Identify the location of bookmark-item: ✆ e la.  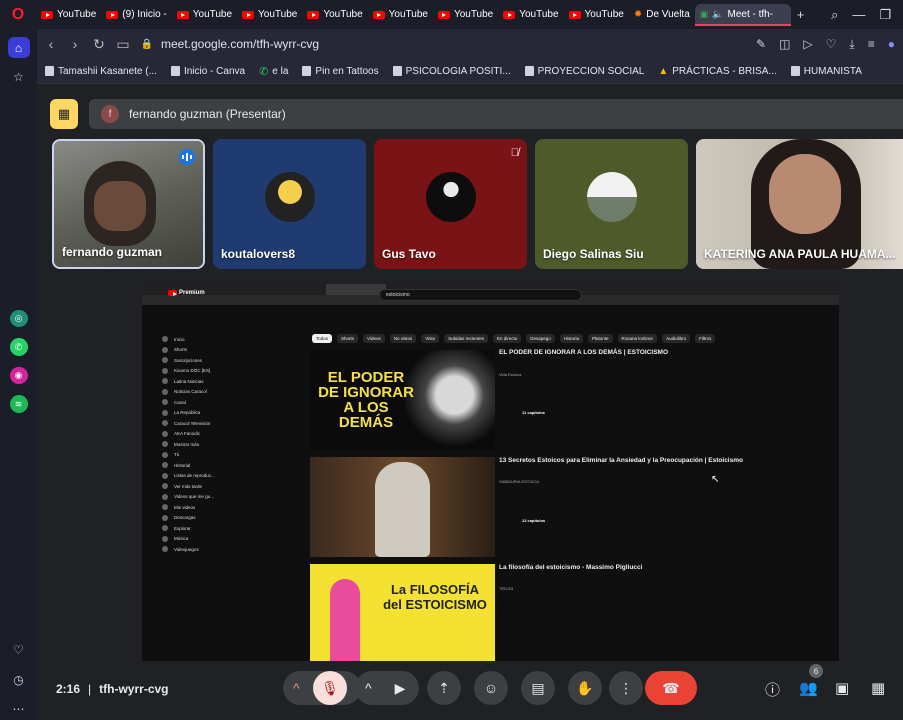
(273, 71).